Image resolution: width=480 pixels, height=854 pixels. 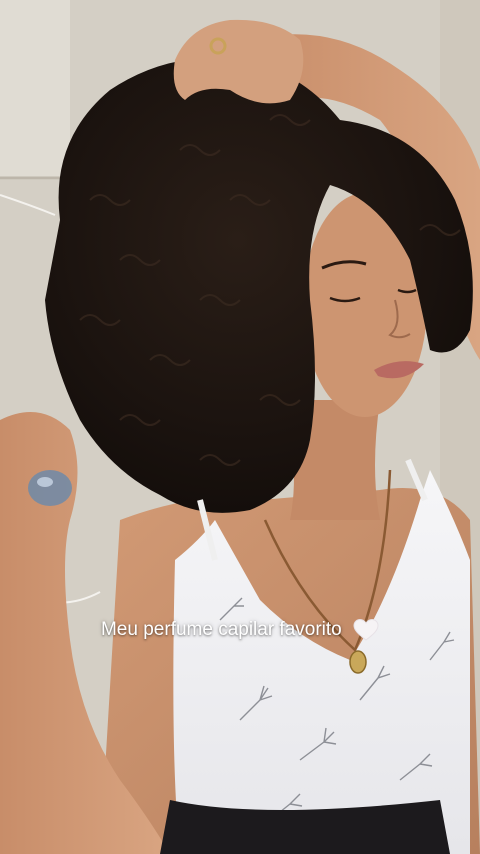 I want to click on video-caption: Meu perfume capilar favorito, so click(x=240, y=630).